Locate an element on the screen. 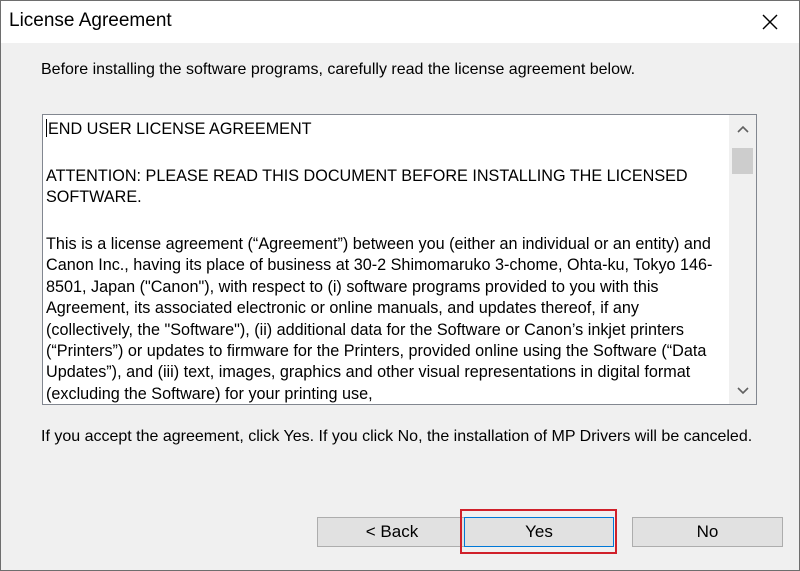 Image resolution: width=800 pixels, height=571 pixels. chevron-up-icon is located at coordinates (742, 129).